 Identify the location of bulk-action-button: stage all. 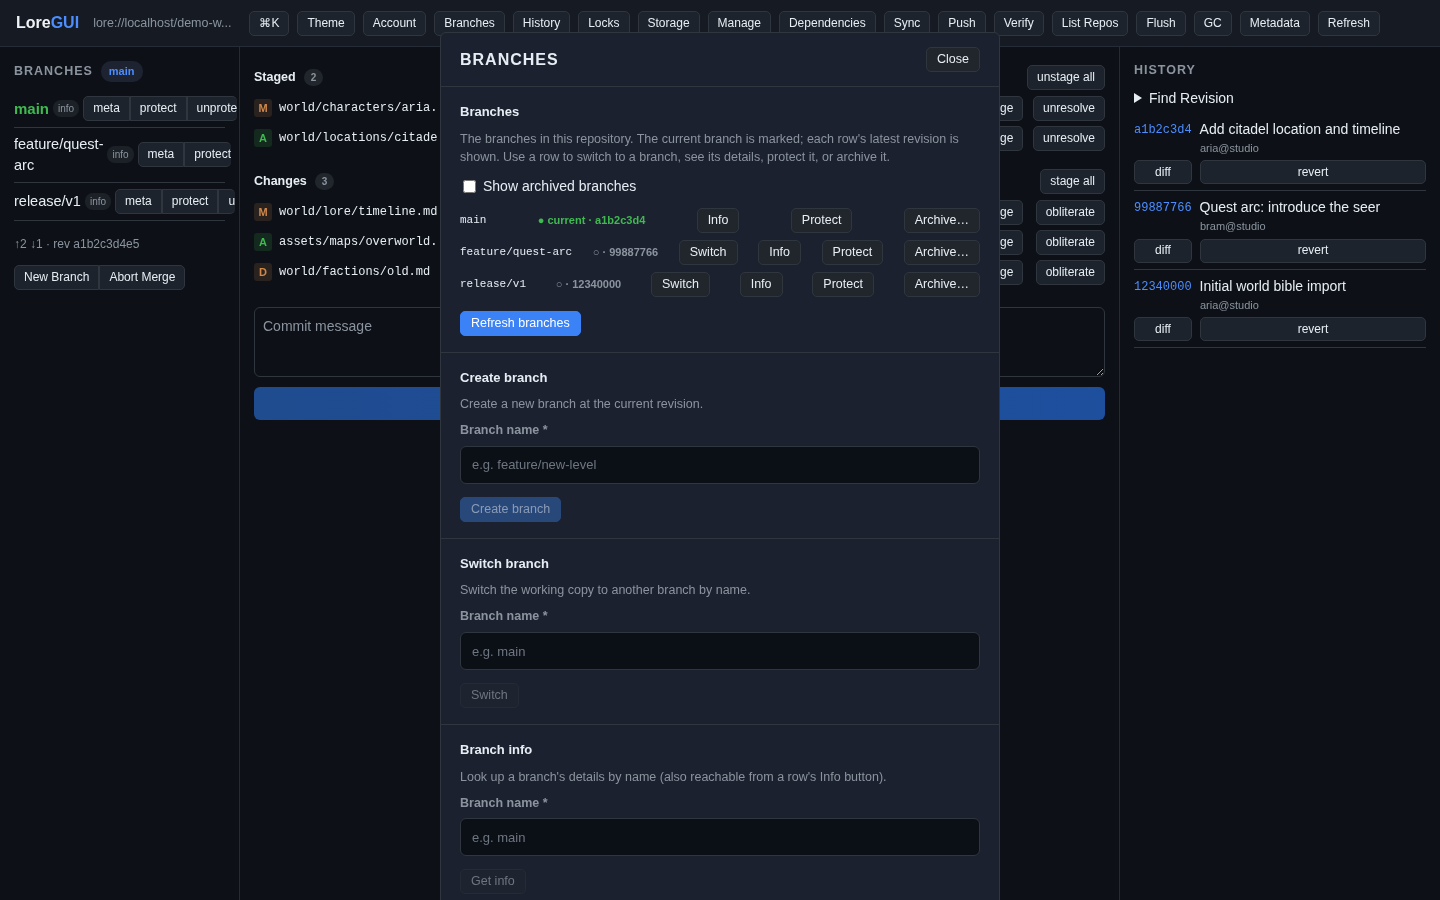
(1072, 181).